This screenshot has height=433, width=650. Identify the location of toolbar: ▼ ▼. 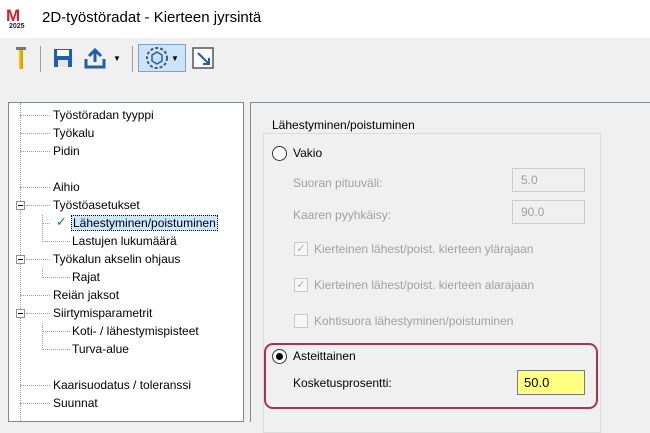
(325, 59).